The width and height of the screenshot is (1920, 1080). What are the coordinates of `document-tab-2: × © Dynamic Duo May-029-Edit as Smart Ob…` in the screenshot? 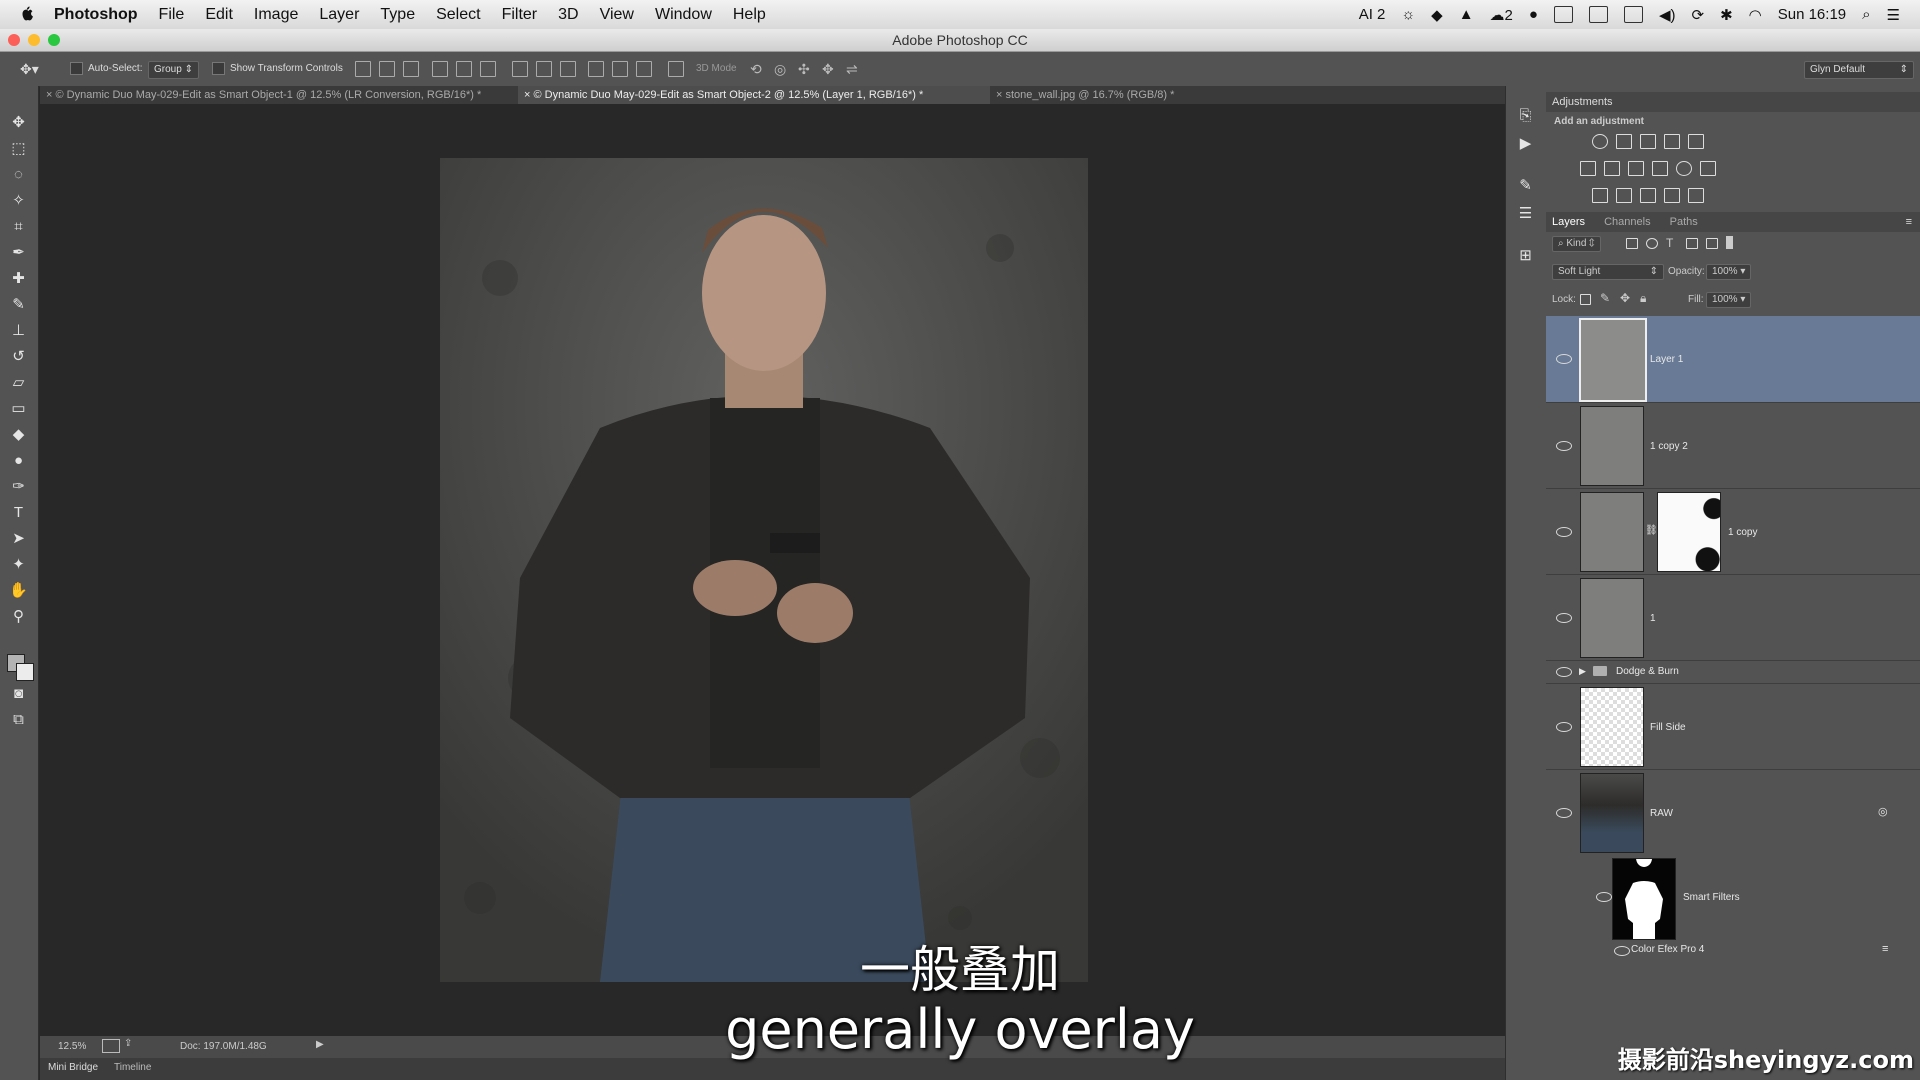 It's located at (754, 95).